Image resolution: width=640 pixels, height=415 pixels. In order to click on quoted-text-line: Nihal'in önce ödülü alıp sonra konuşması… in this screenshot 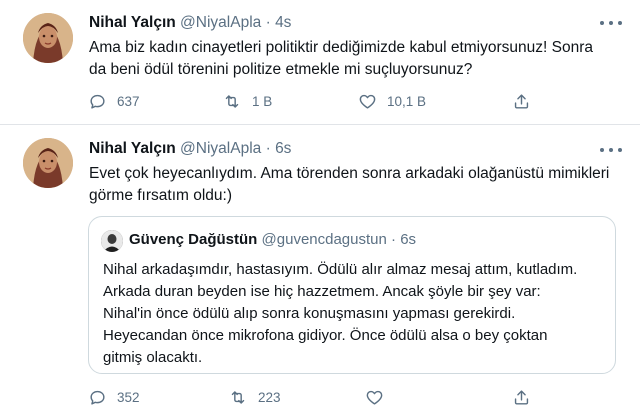, I will do `click(309, 313)`.